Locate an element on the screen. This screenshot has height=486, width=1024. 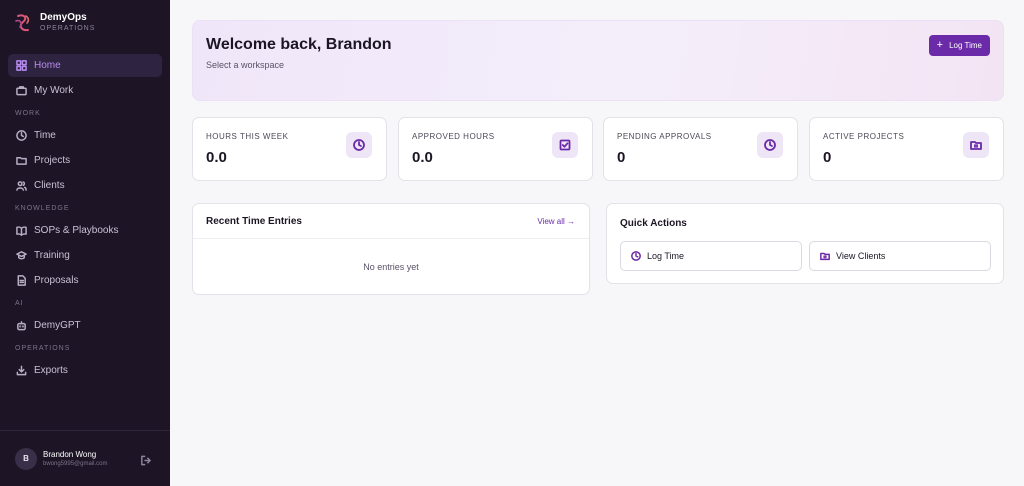
logout-button is located at coordinates (145, 459).